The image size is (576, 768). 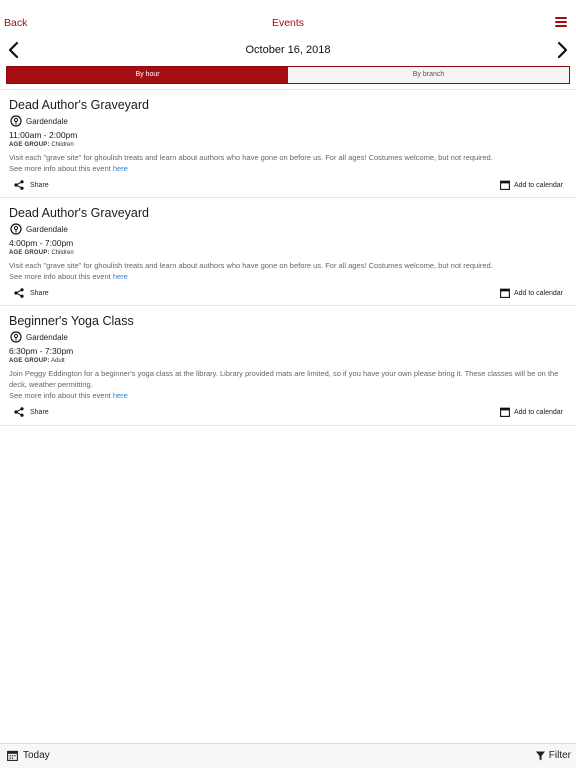 What do you see at coordinates (559, 755) in the screenshot?
I see `filter-label: Filter` at bounding box center [559, 755].